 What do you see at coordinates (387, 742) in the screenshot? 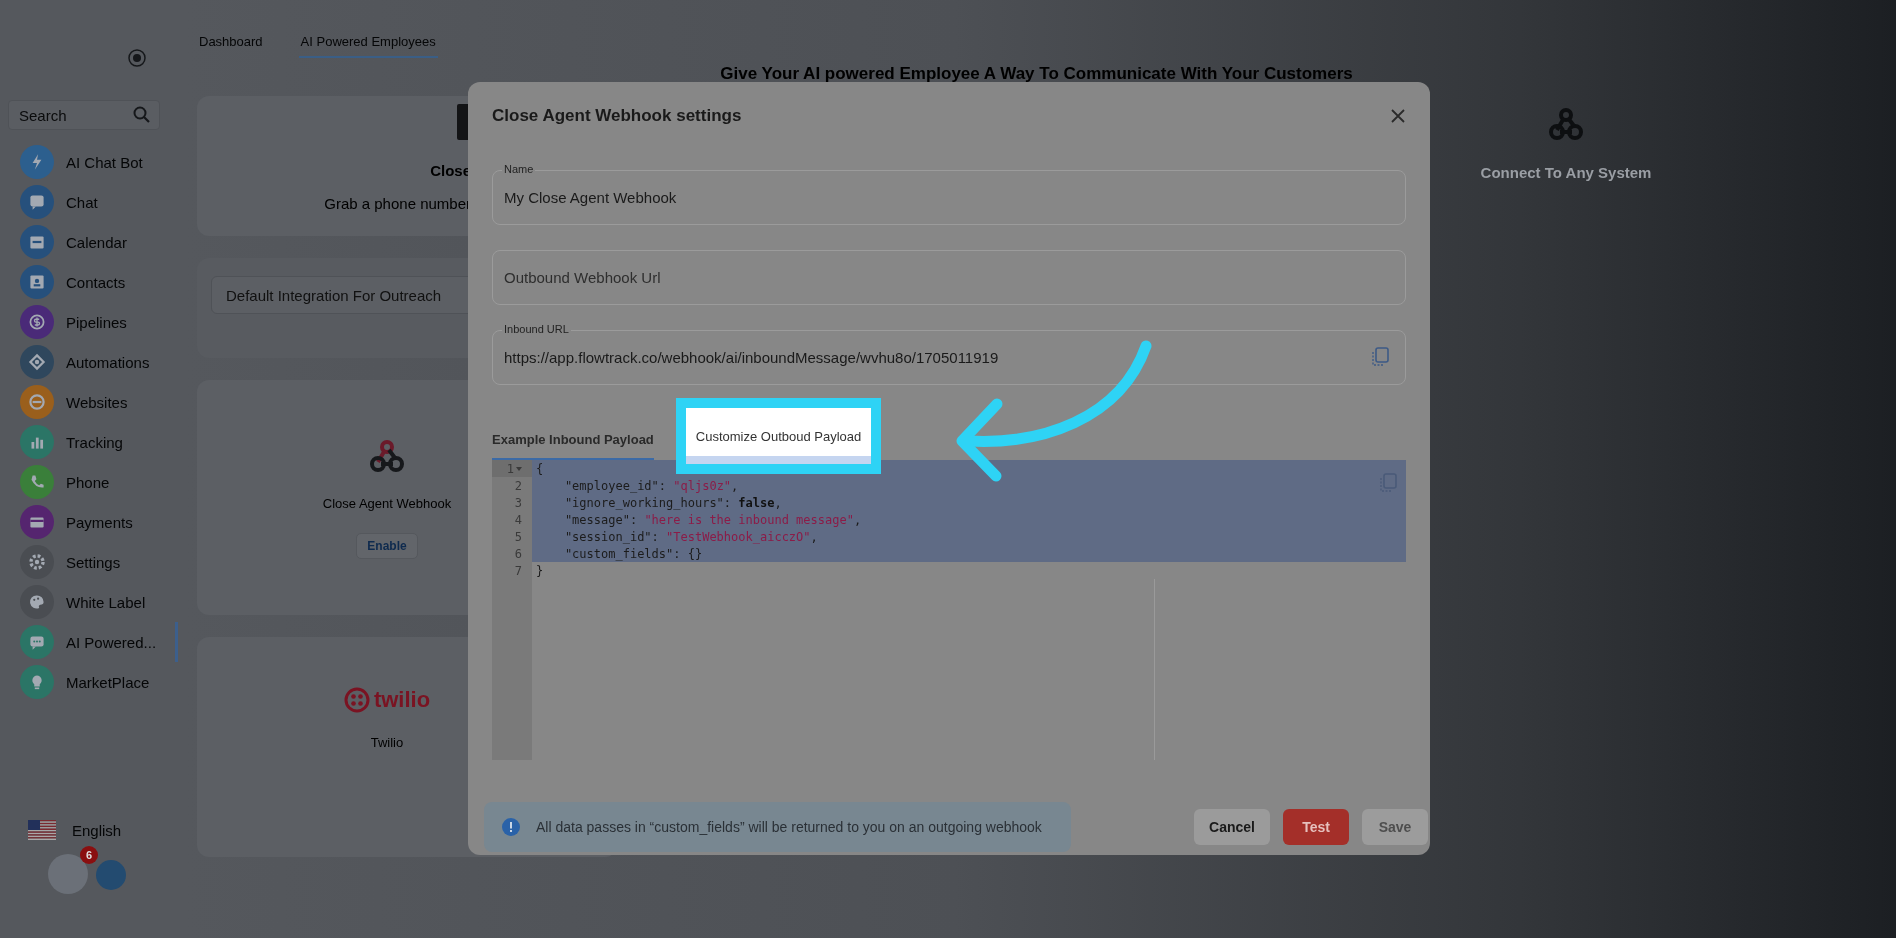
I see `integration-name: Twilio` at bounding box center [387, 742].